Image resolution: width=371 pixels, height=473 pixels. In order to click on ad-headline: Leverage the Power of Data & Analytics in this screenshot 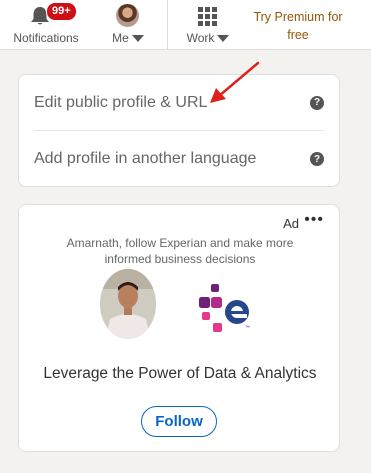, I will do `click(180, 373)`.